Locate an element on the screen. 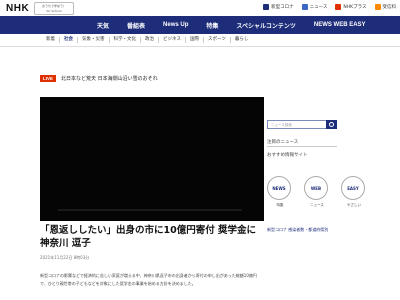 The width and height of the screenshot is (400, 300). category-politics: 政治 is located at coordinates (150, 40).